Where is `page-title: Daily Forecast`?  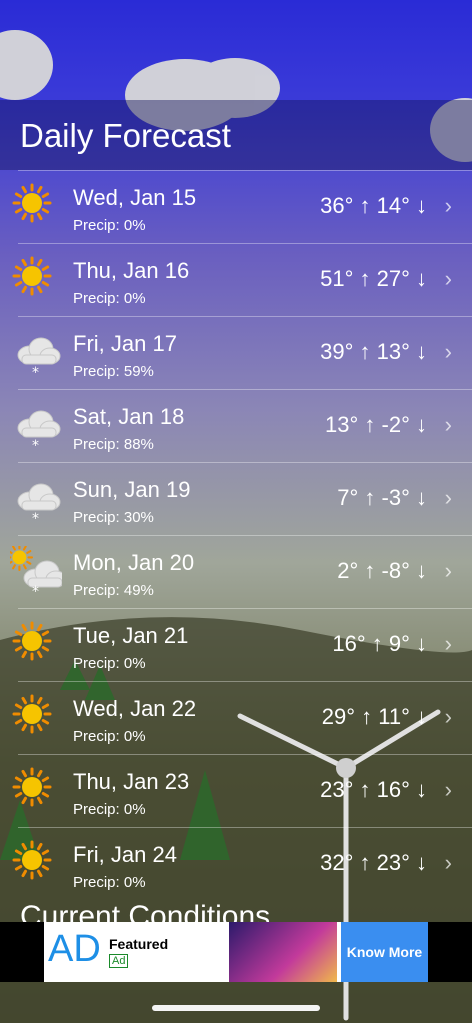
page-title: Daily Forecast is located at coordinates (125, 135).